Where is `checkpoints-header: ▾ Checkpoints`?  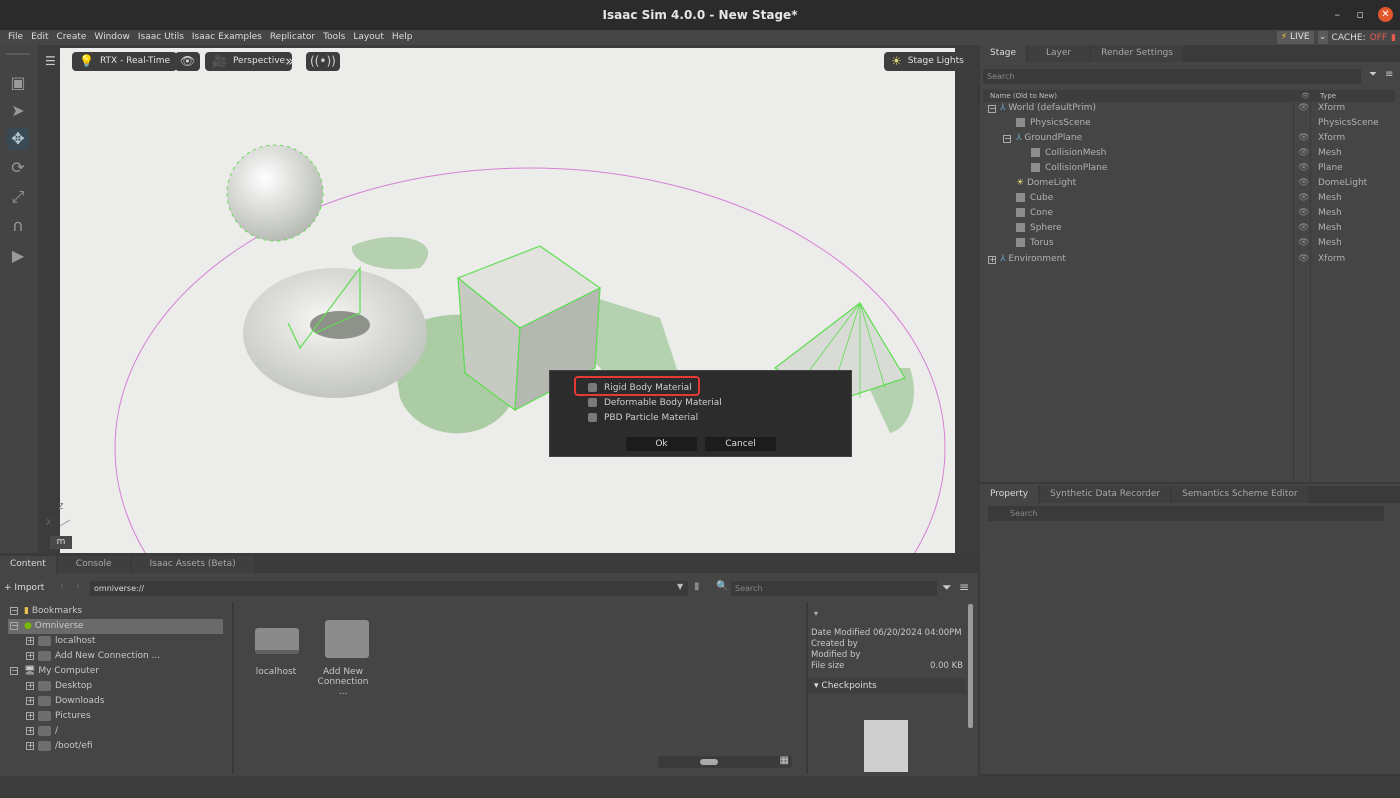
checkpoints-header: ▾ Checkpoints is located at coordinates (887, 686).